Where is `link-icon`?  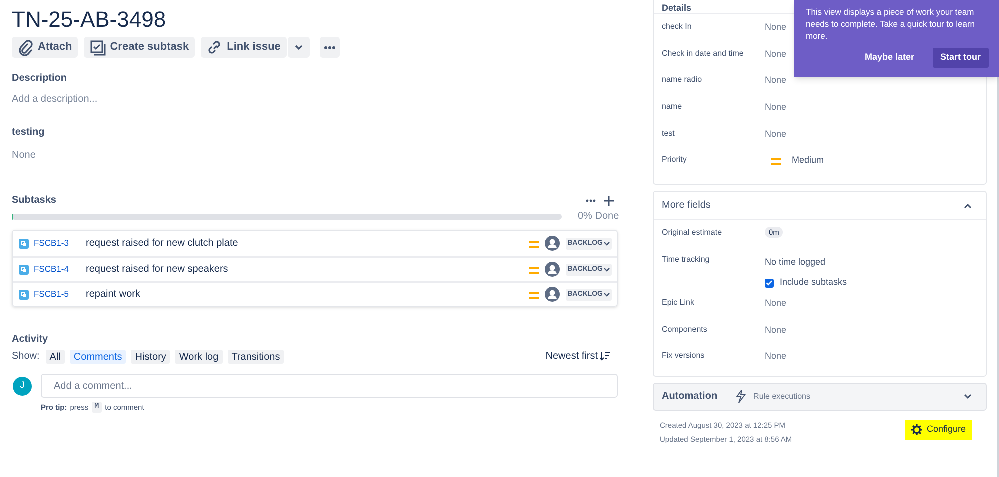 link-icon is located at coordinates (215, 48).